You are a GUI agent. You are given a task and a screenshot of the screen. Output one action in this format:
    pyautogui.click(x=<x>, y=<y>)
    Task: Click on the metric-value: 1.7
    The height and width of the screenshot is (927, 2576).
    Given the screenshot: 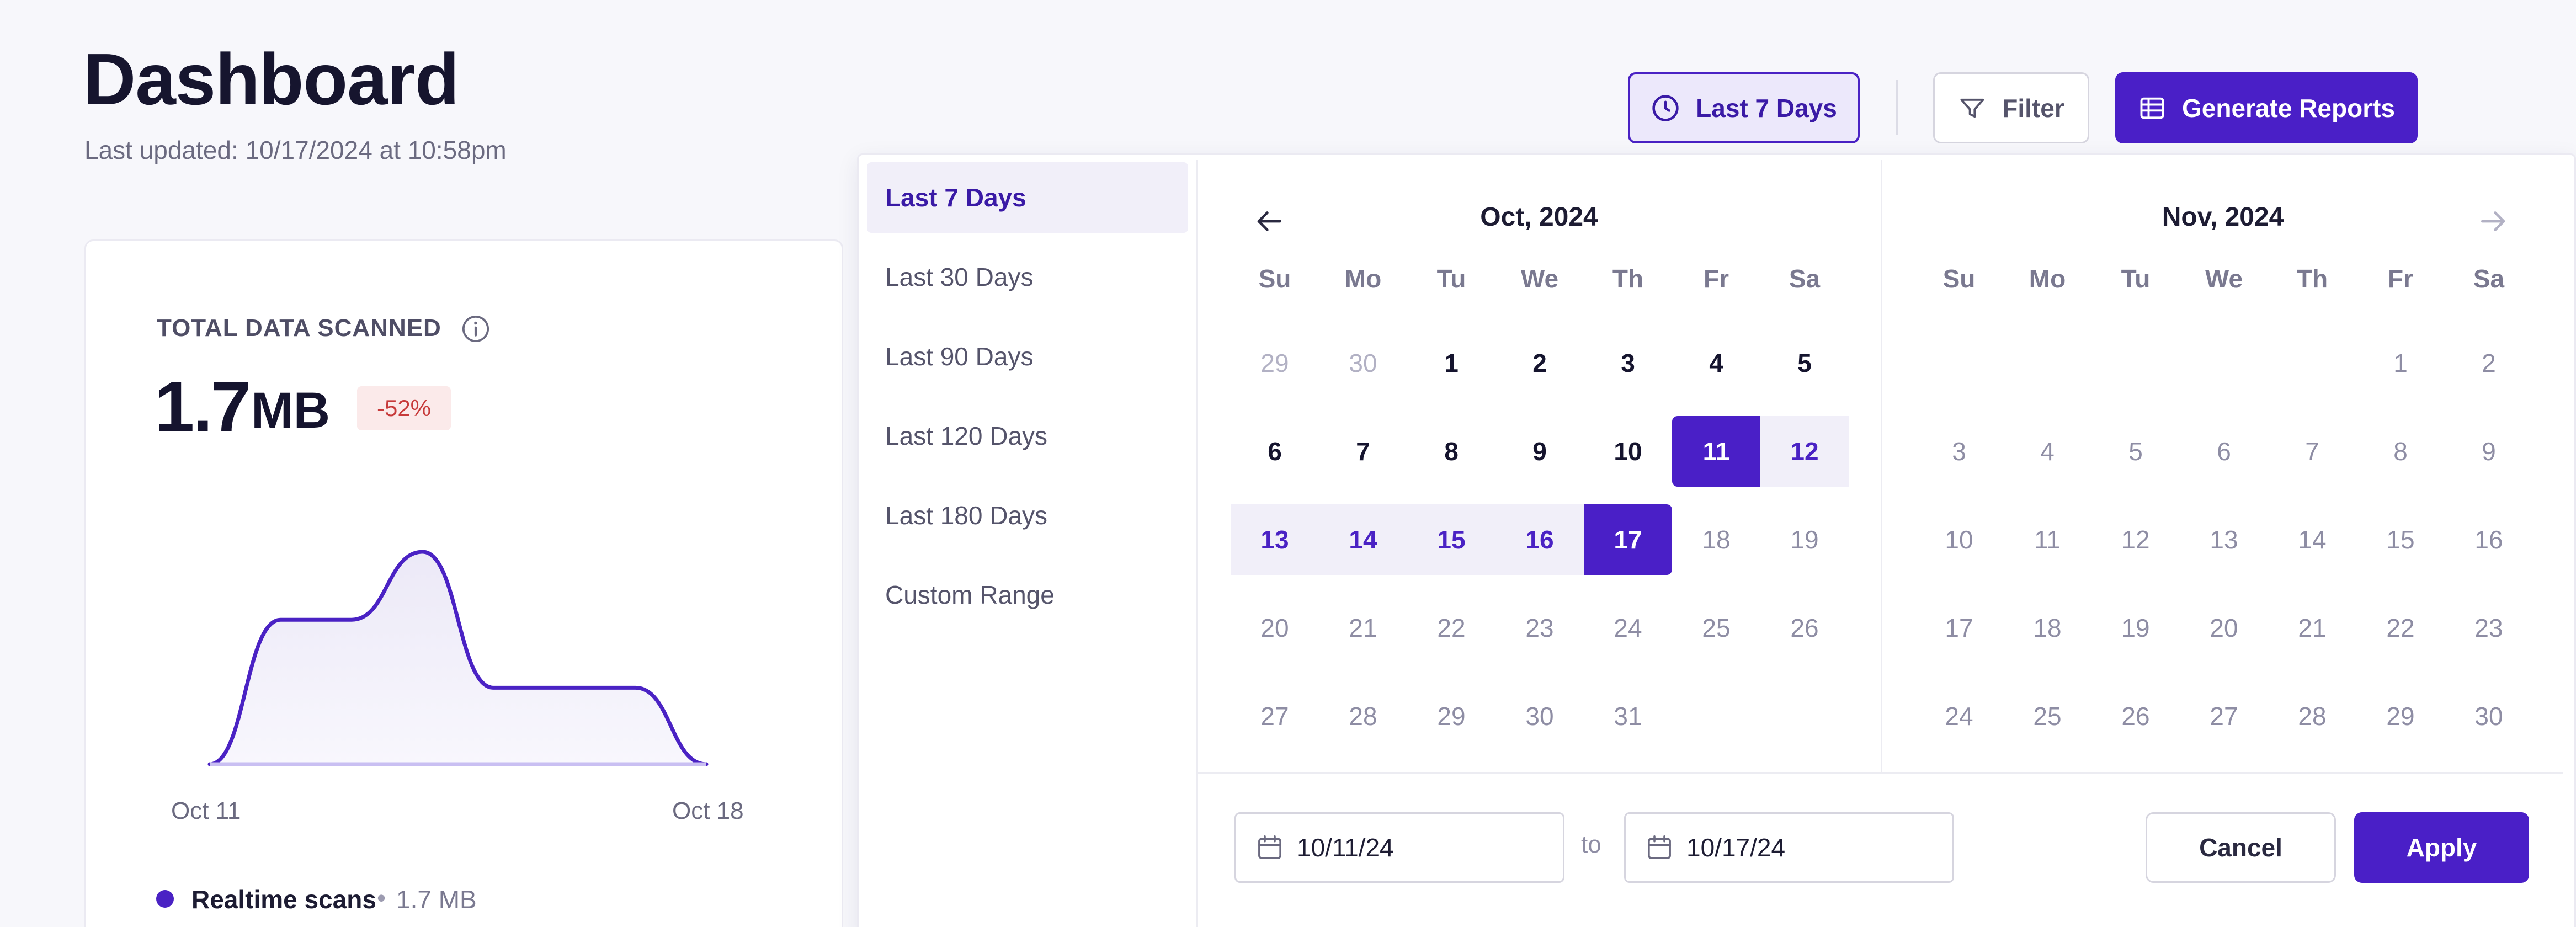 What is the action you would take?
    pyautogui.click(x=203, y=407)
    